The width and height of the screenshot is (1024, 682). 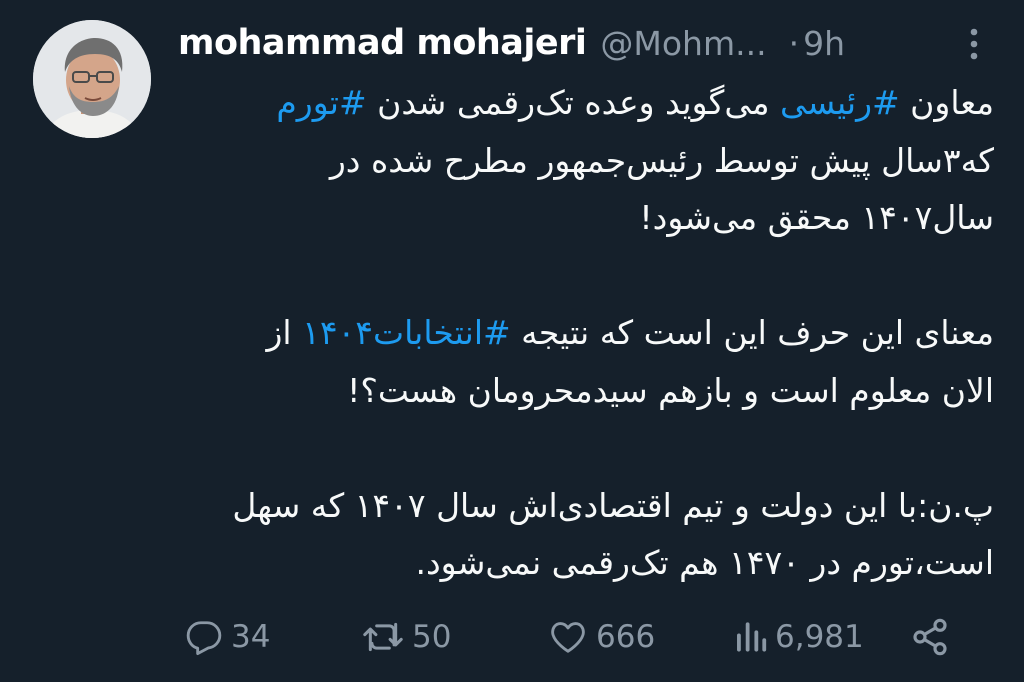 I want to click on author-name: mohammad mohajeri, so click(x=382, y=43).